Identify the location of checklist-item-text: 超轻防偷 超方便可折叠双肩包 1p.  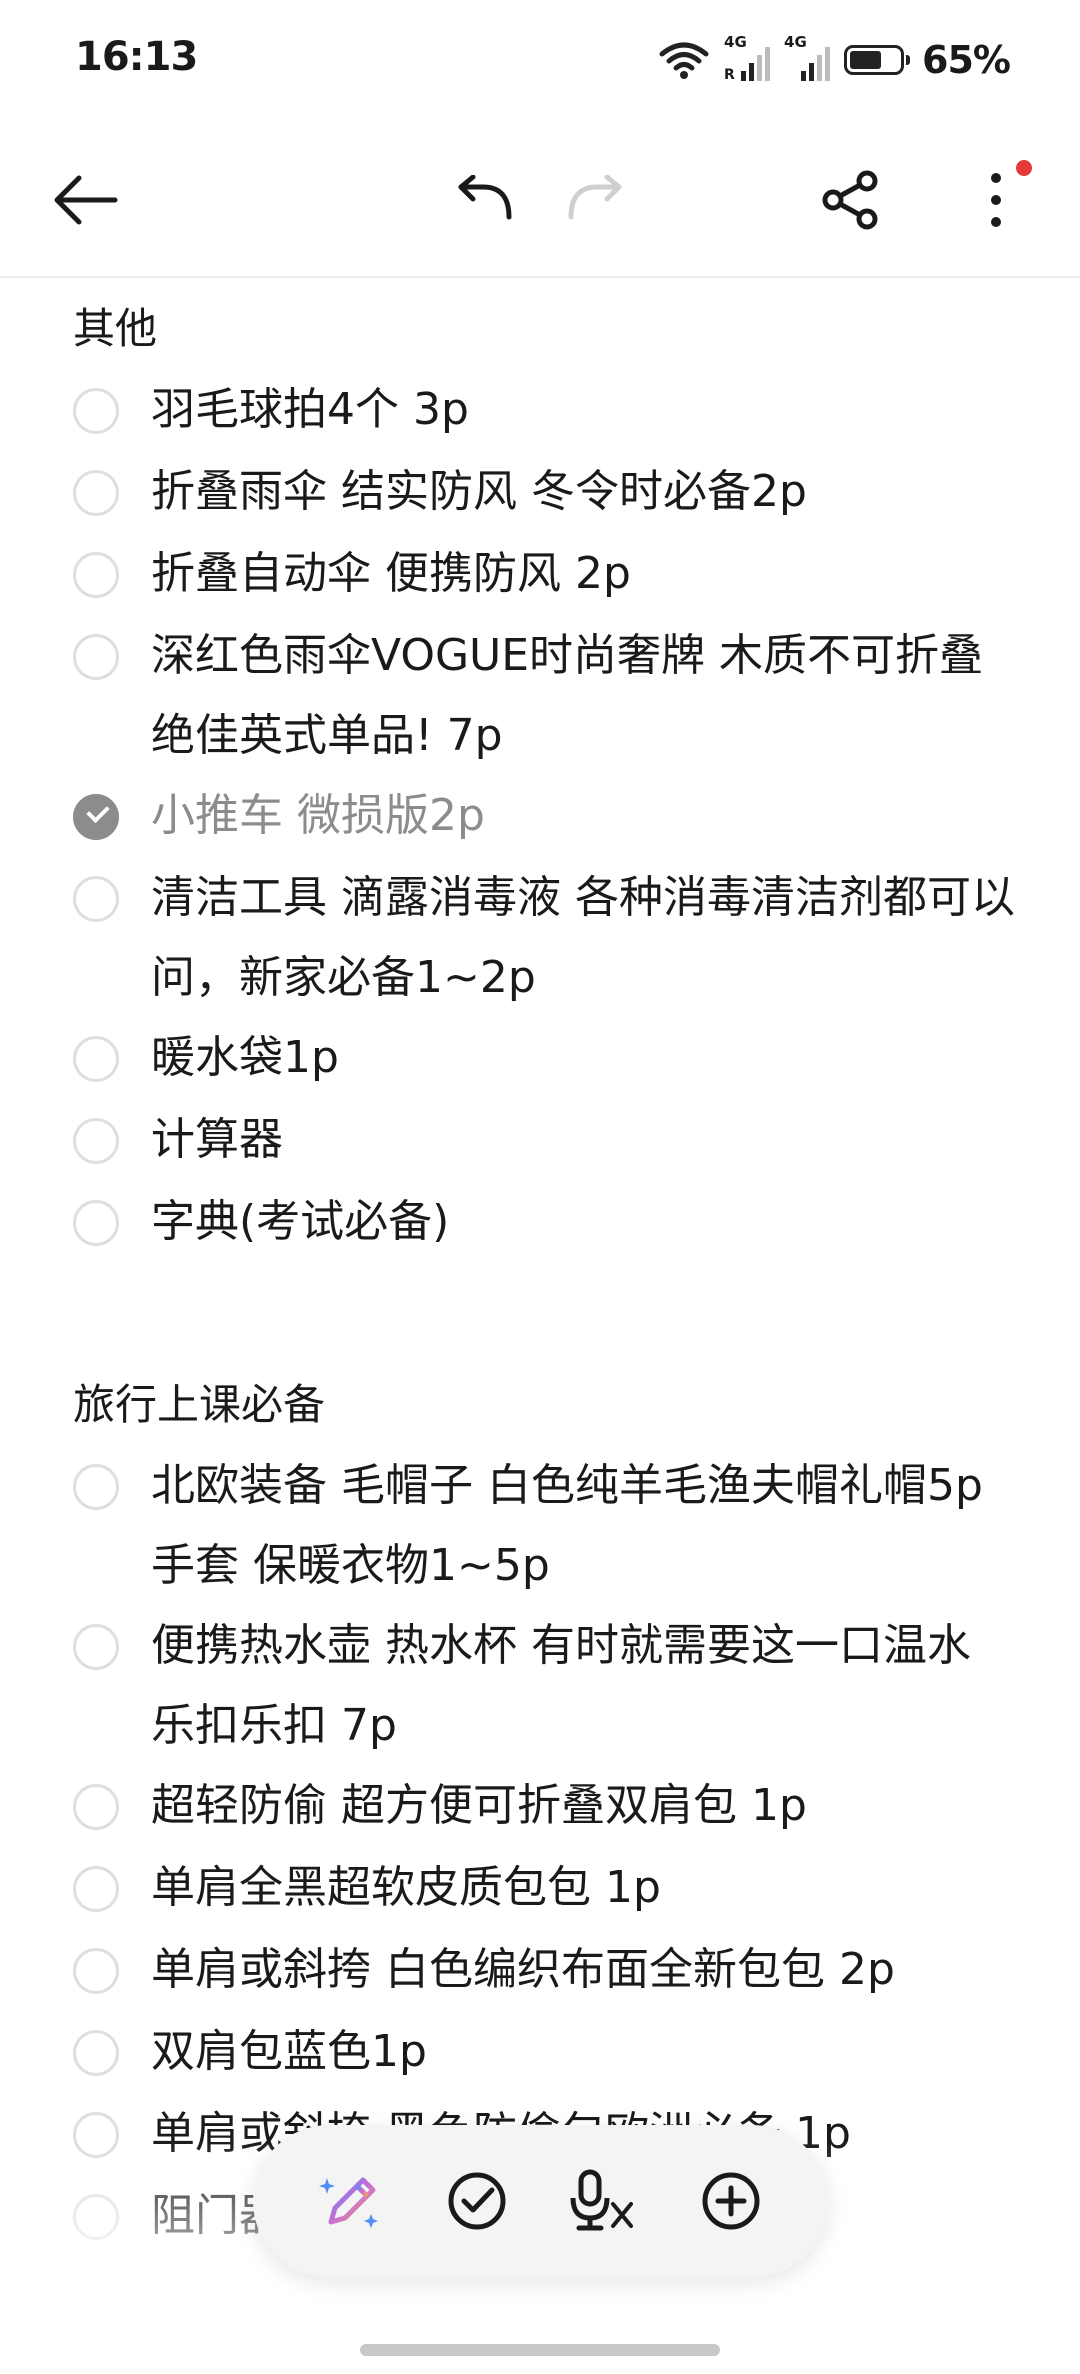
(479, 1806).